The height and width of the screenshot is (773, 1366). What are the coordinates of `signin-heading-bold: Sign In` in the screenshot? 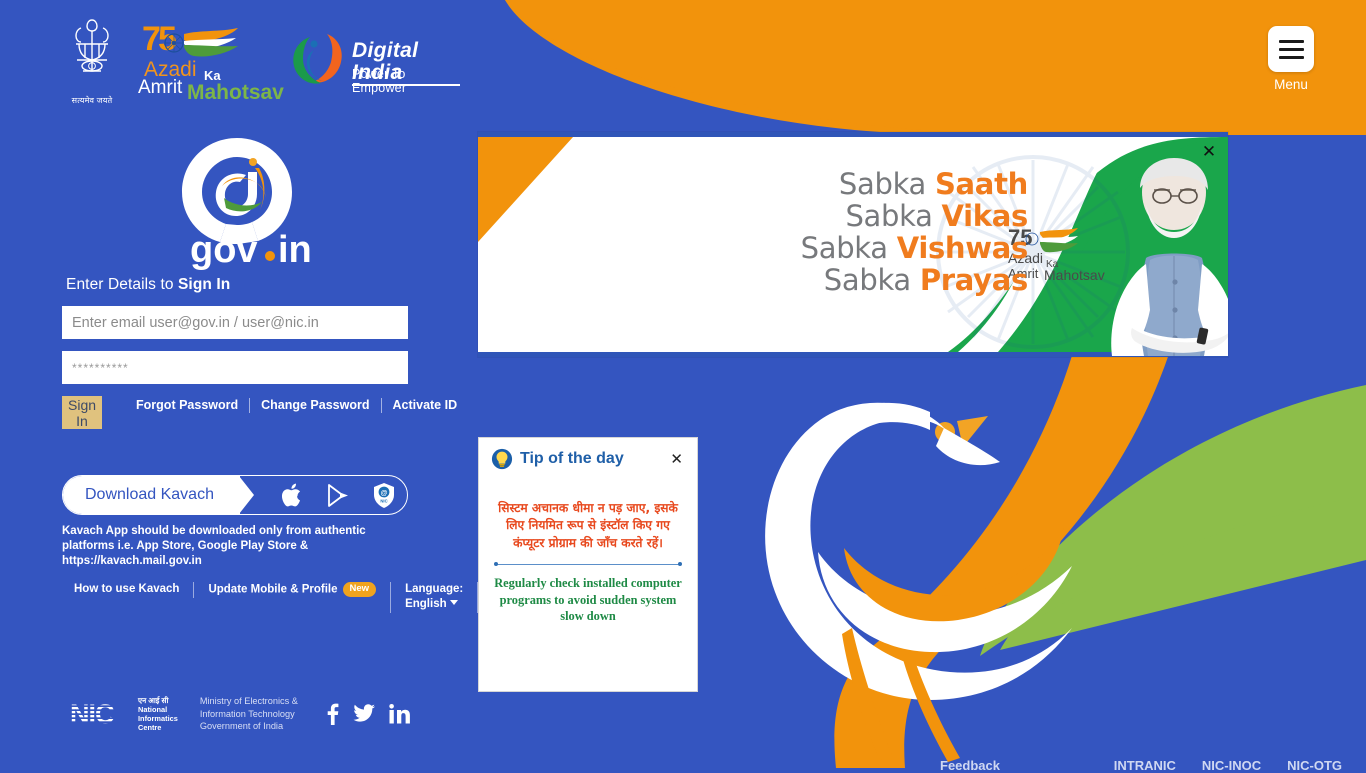 It's located at (204, 284).